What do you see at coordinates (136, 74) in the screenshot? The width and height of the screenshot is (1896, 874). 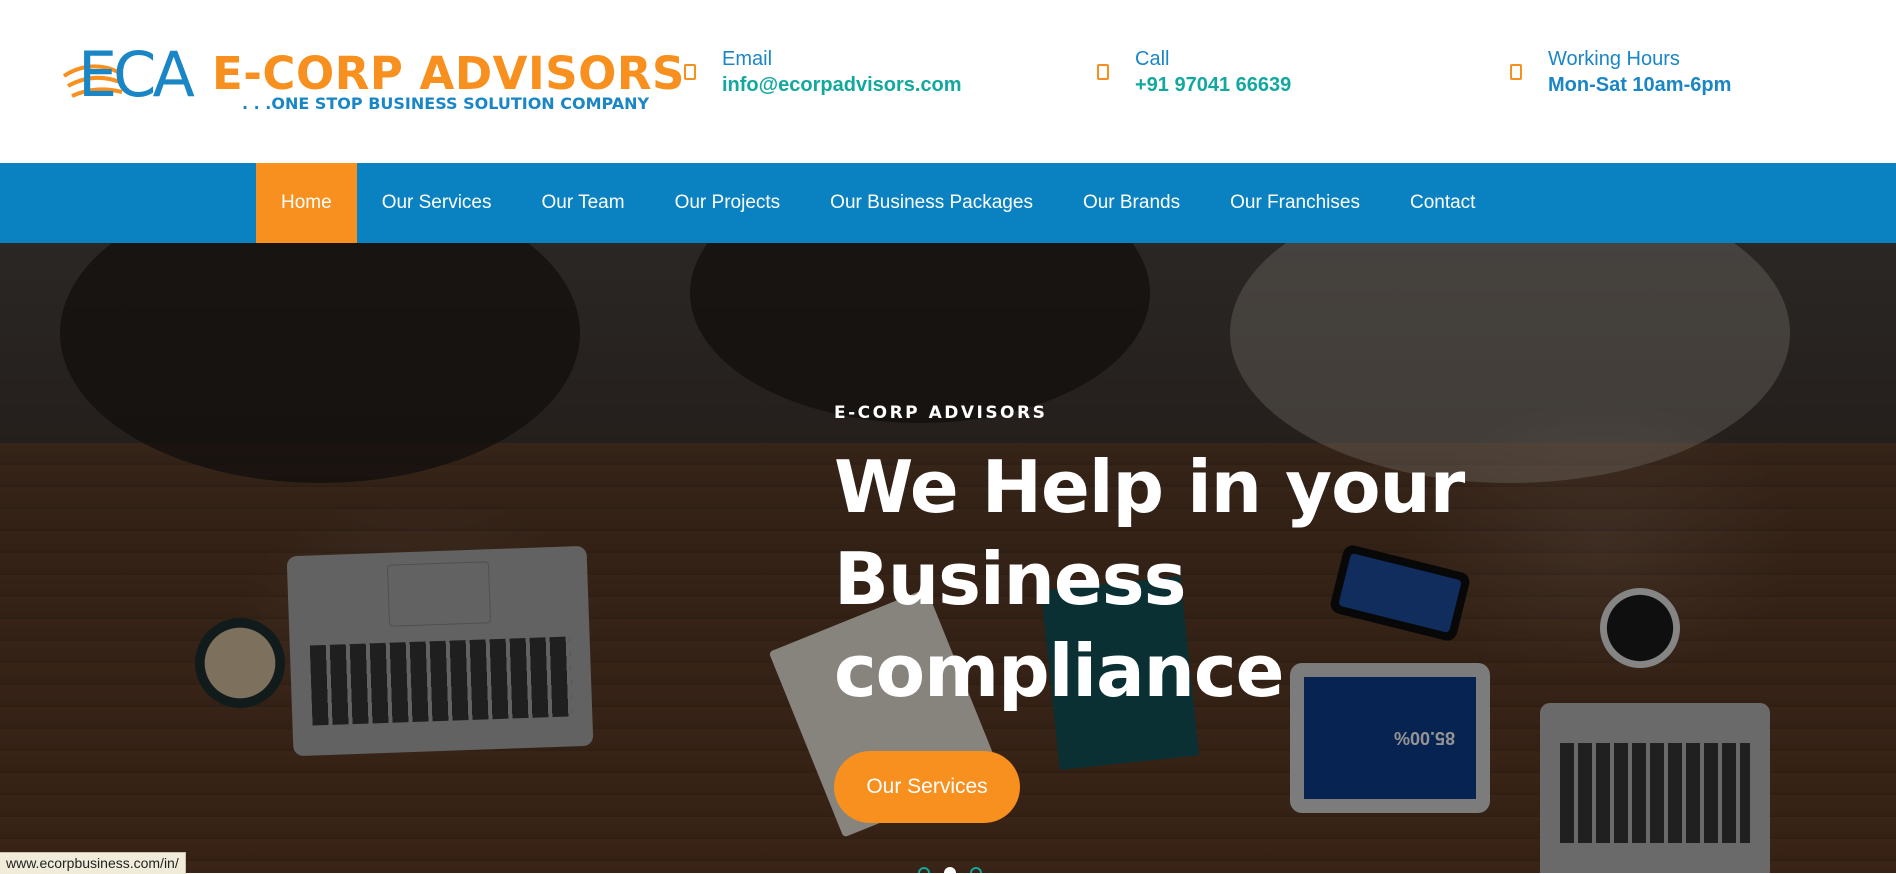 I see `logo-mark-text: ECA` at bounding box center [136, 74].